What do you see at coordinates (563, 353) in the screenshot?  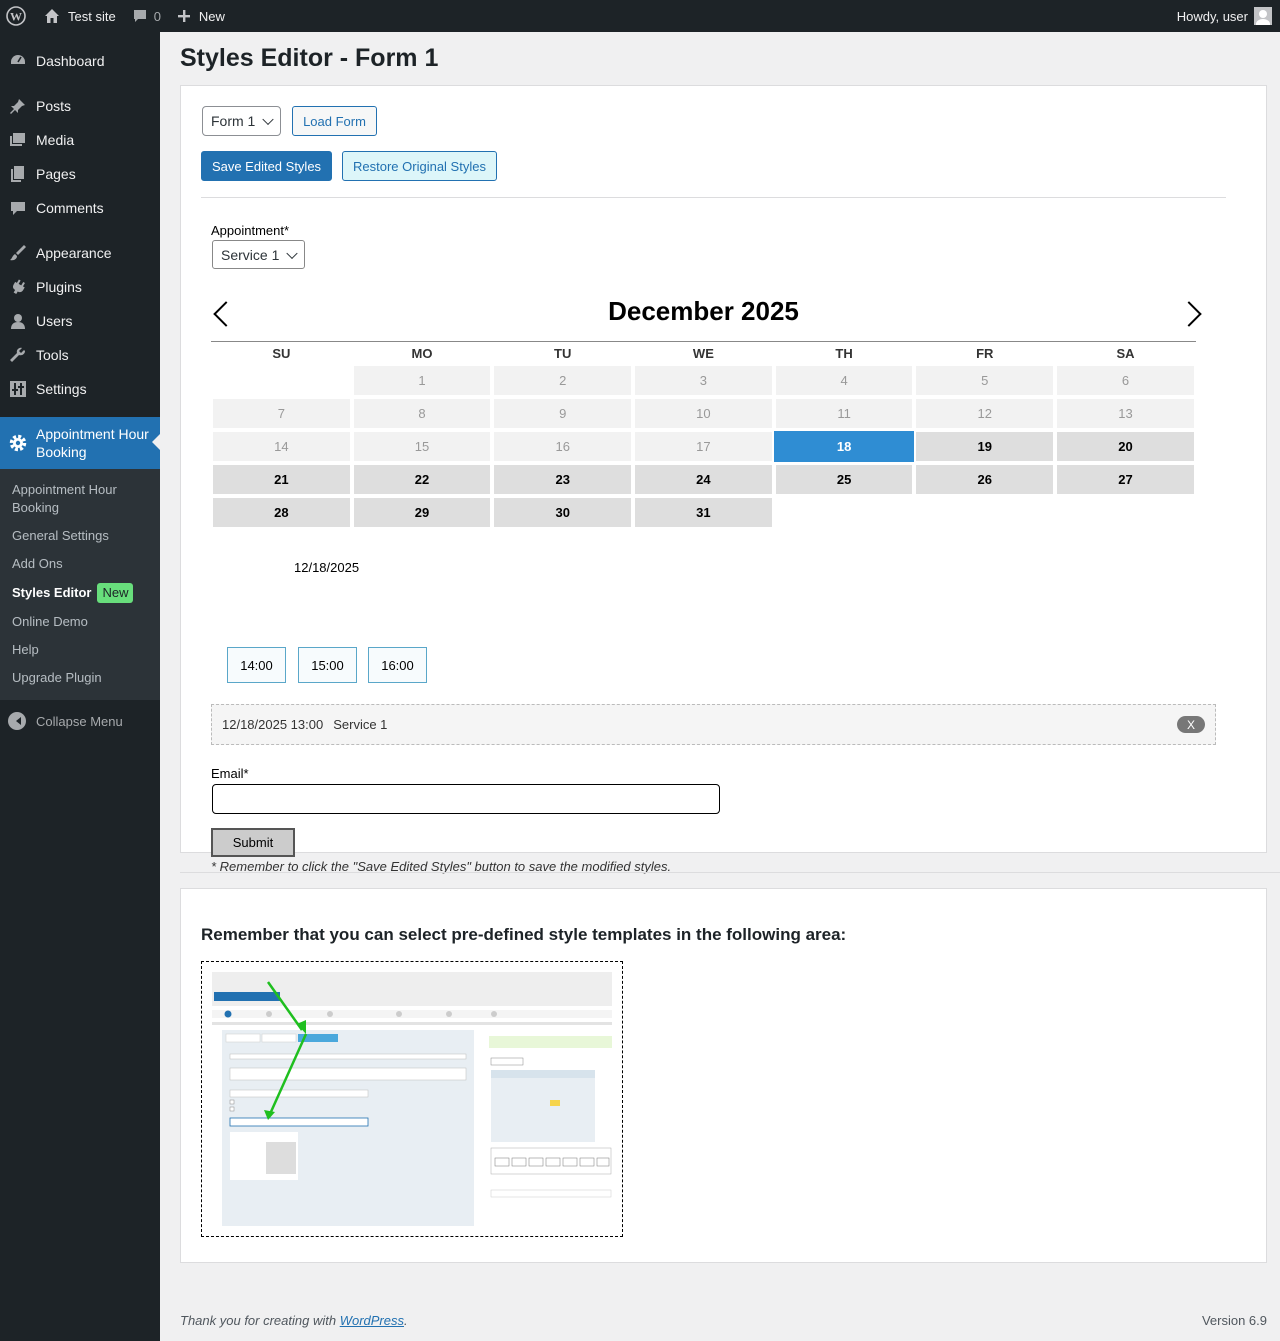 I see `weekday-label: TU` at bounding box center [563, 353].